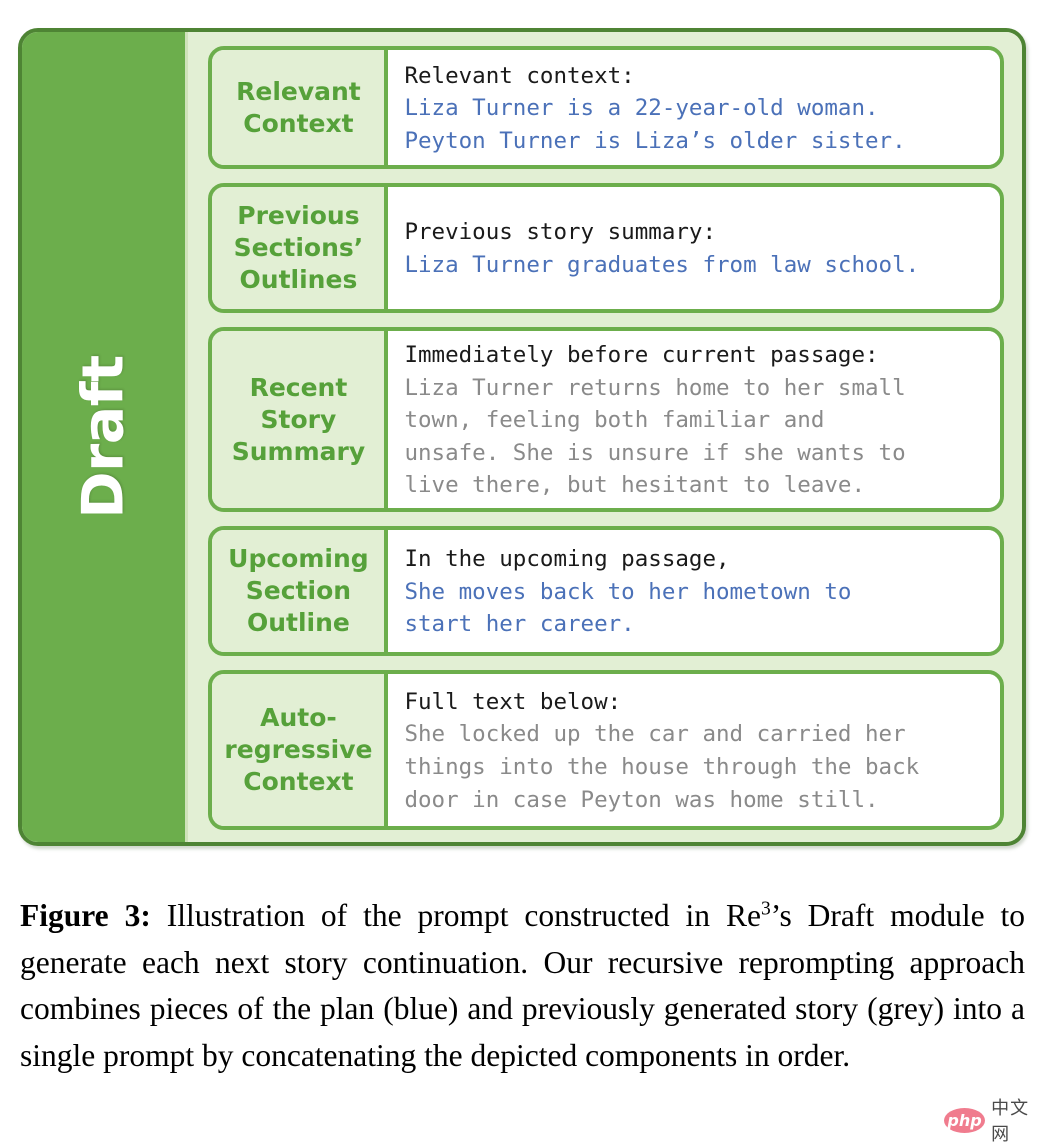 The width and height of the screenshot is (1042, 1146). Describe the element at coordinates (614, 420) in the screenshot. I see `row-story-text: town, feeling both familiar and` at that location.